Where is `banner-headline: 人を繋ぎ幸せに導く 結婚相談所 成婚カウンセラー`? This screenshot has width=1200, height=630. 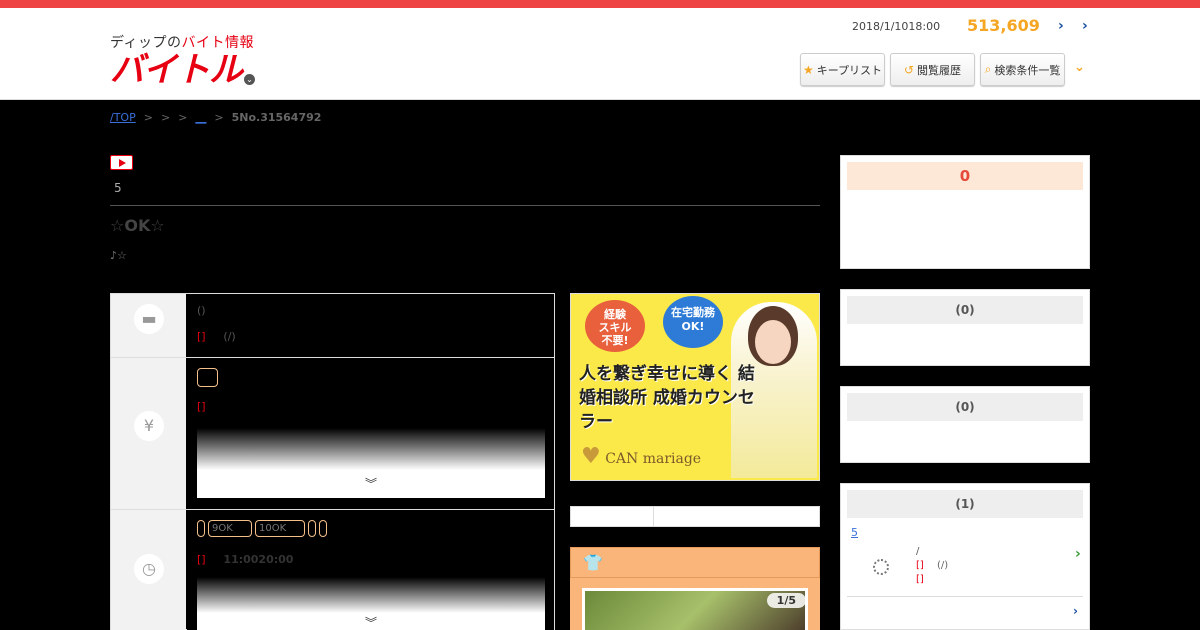
banner-headline: 人を繋ぎ幸せに導く 結婚相談所 成婚カウンセラー is located at coordinates (667, 398).